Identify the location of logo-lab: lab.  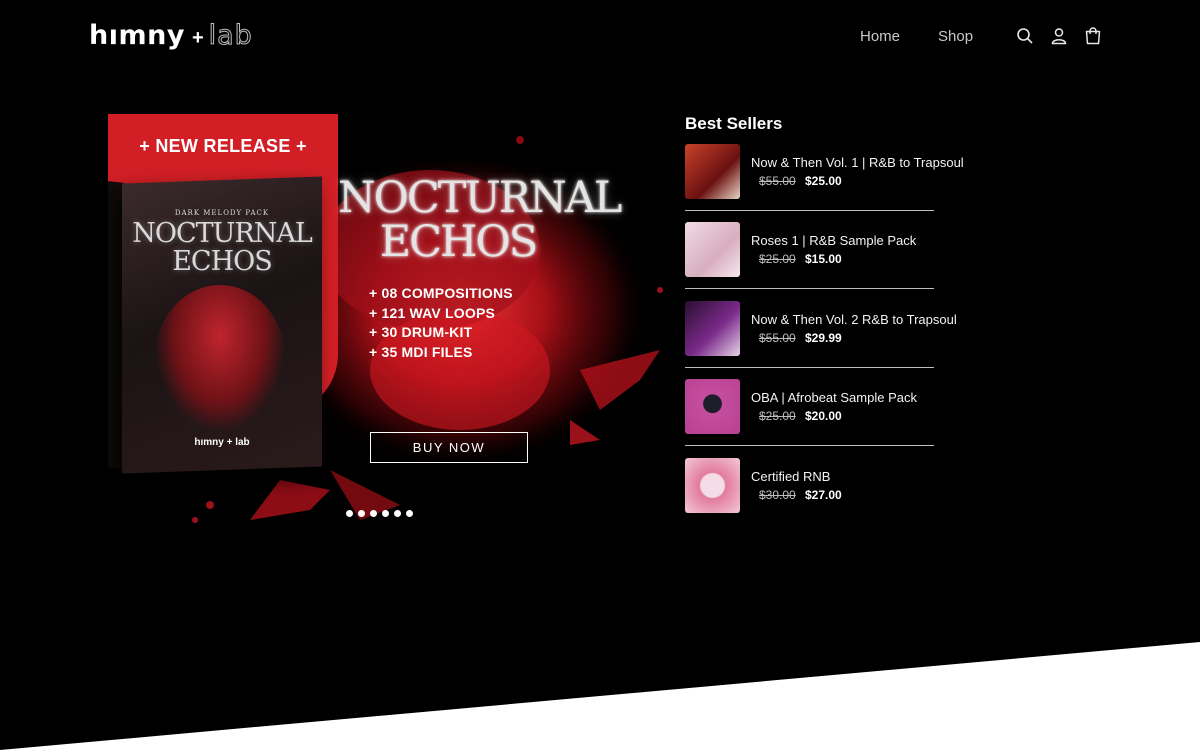
(230, 36).